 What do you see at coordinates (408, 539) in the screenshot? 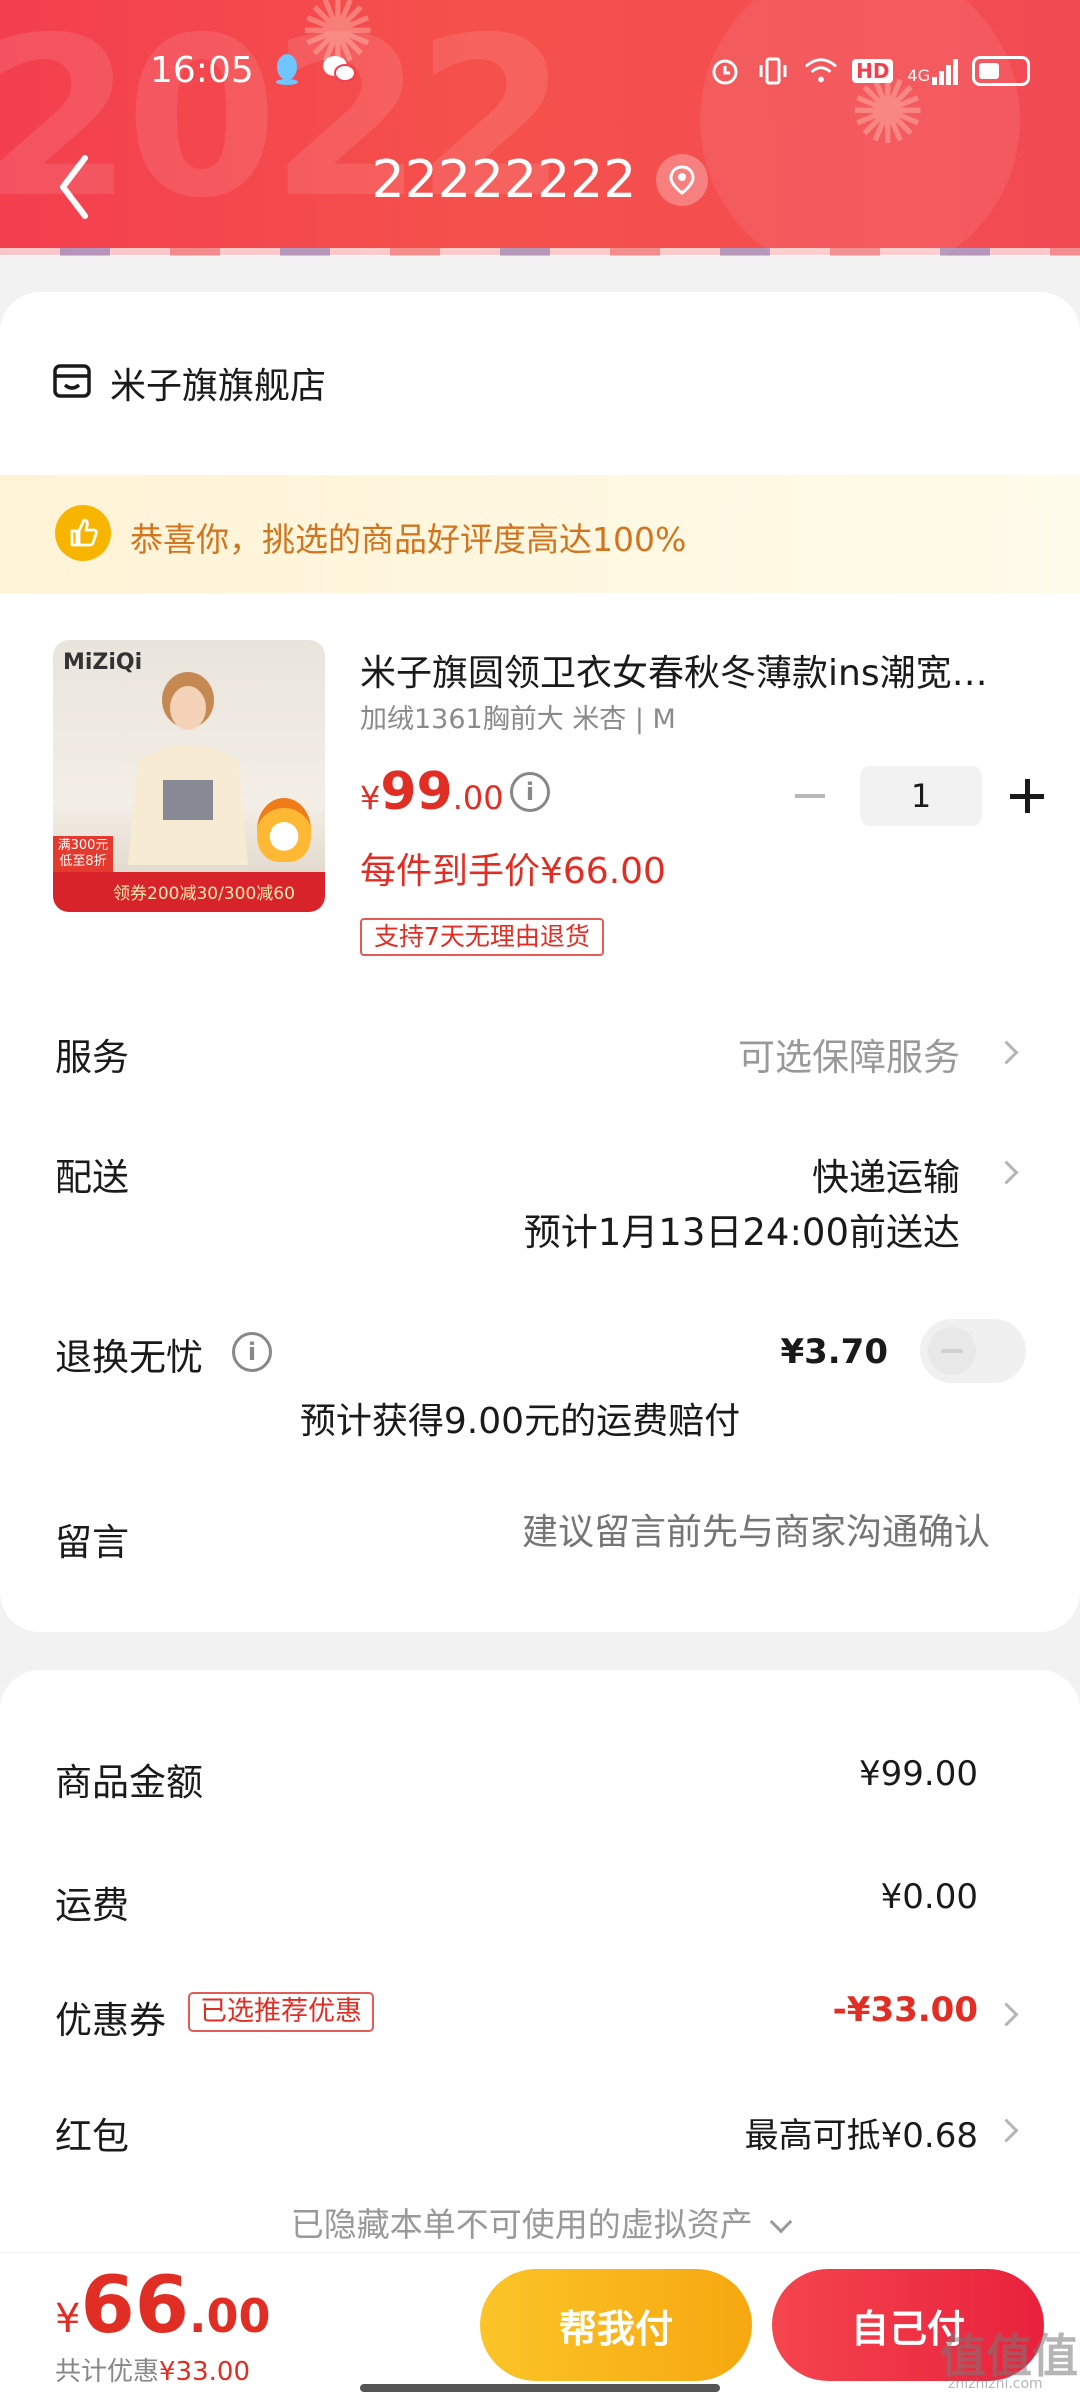
I see `praise-text: 恭喜你，挑选的商品好评度高达100%` at bounding box center [408, 539].